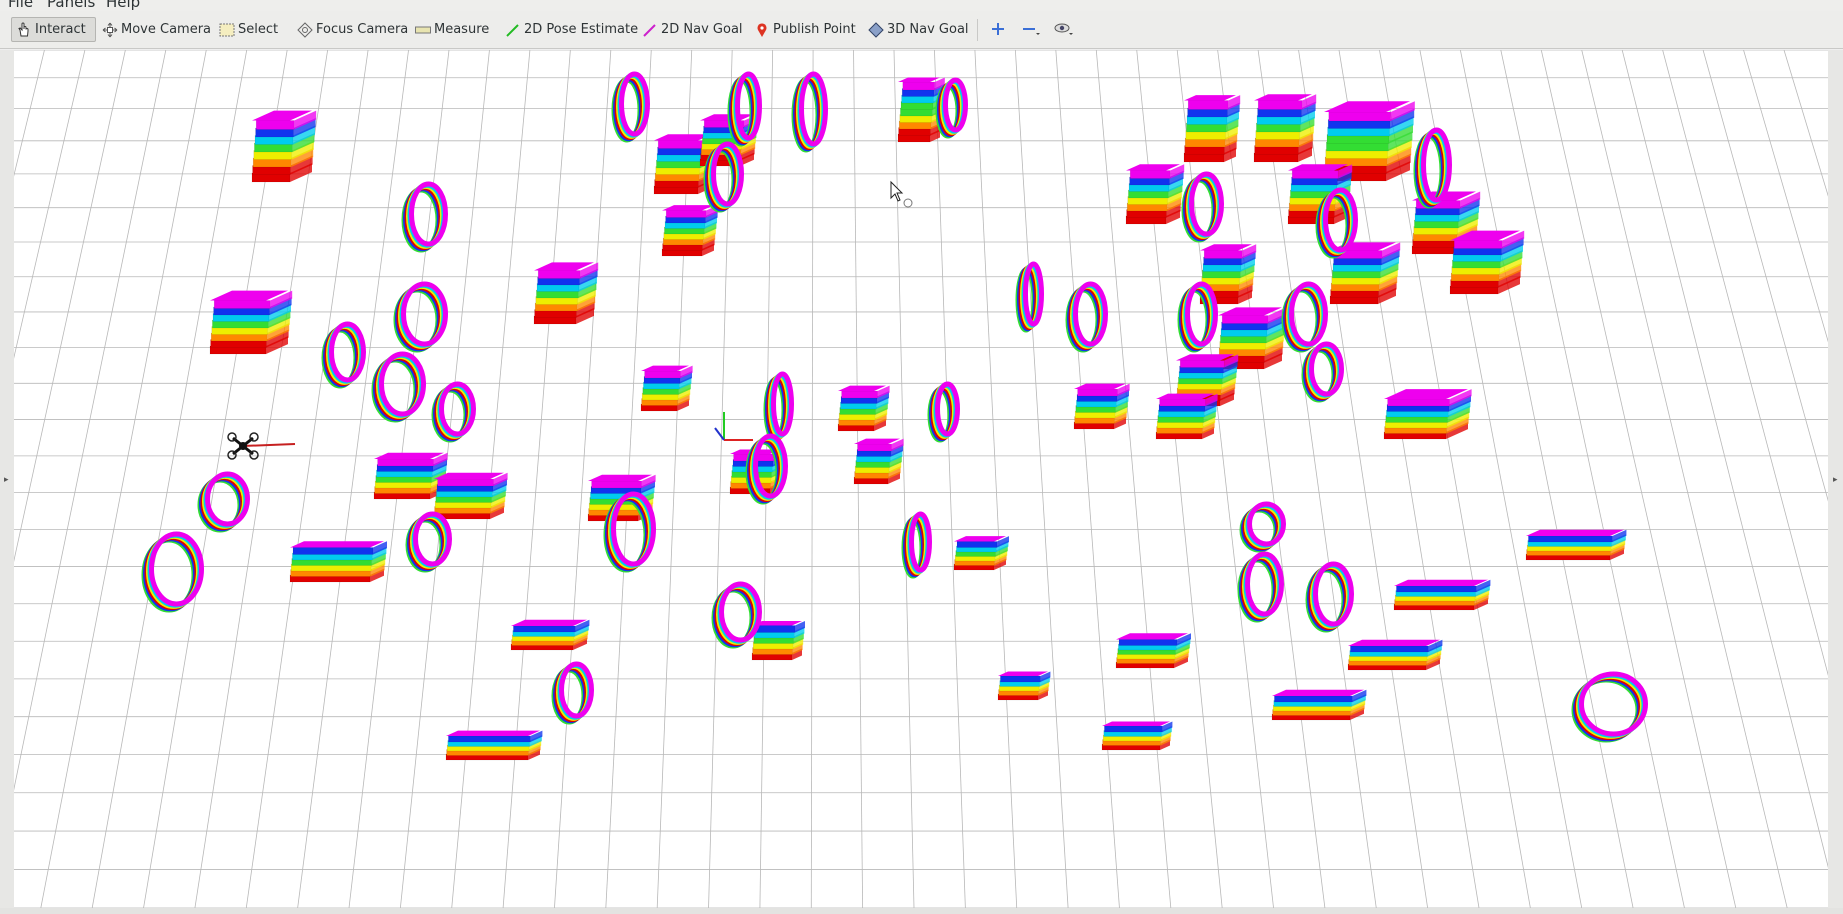 The width and height of the screenshot is (1843, 914). Describe the element at coordinates (876, 29) in the screenshot. I see `diamond-icon` at that location.